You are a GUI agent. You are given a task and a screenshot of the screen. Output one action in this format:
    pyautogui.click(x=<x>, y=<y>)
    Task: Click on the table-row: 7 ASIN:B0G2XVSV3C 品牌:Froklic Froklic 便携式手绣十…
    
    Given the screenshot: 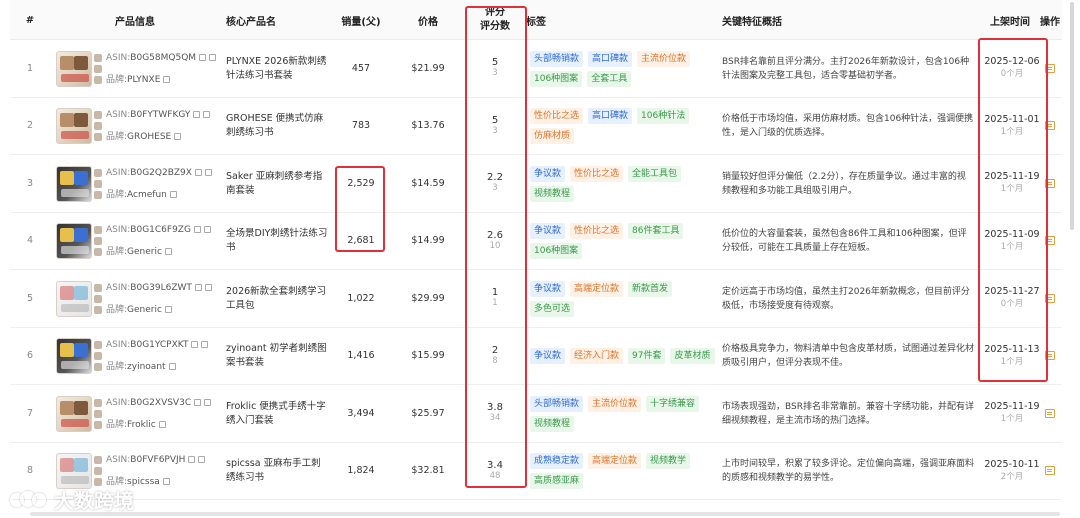 What is the action you would take?
    pyautogui.click(x=536, y=414)
    